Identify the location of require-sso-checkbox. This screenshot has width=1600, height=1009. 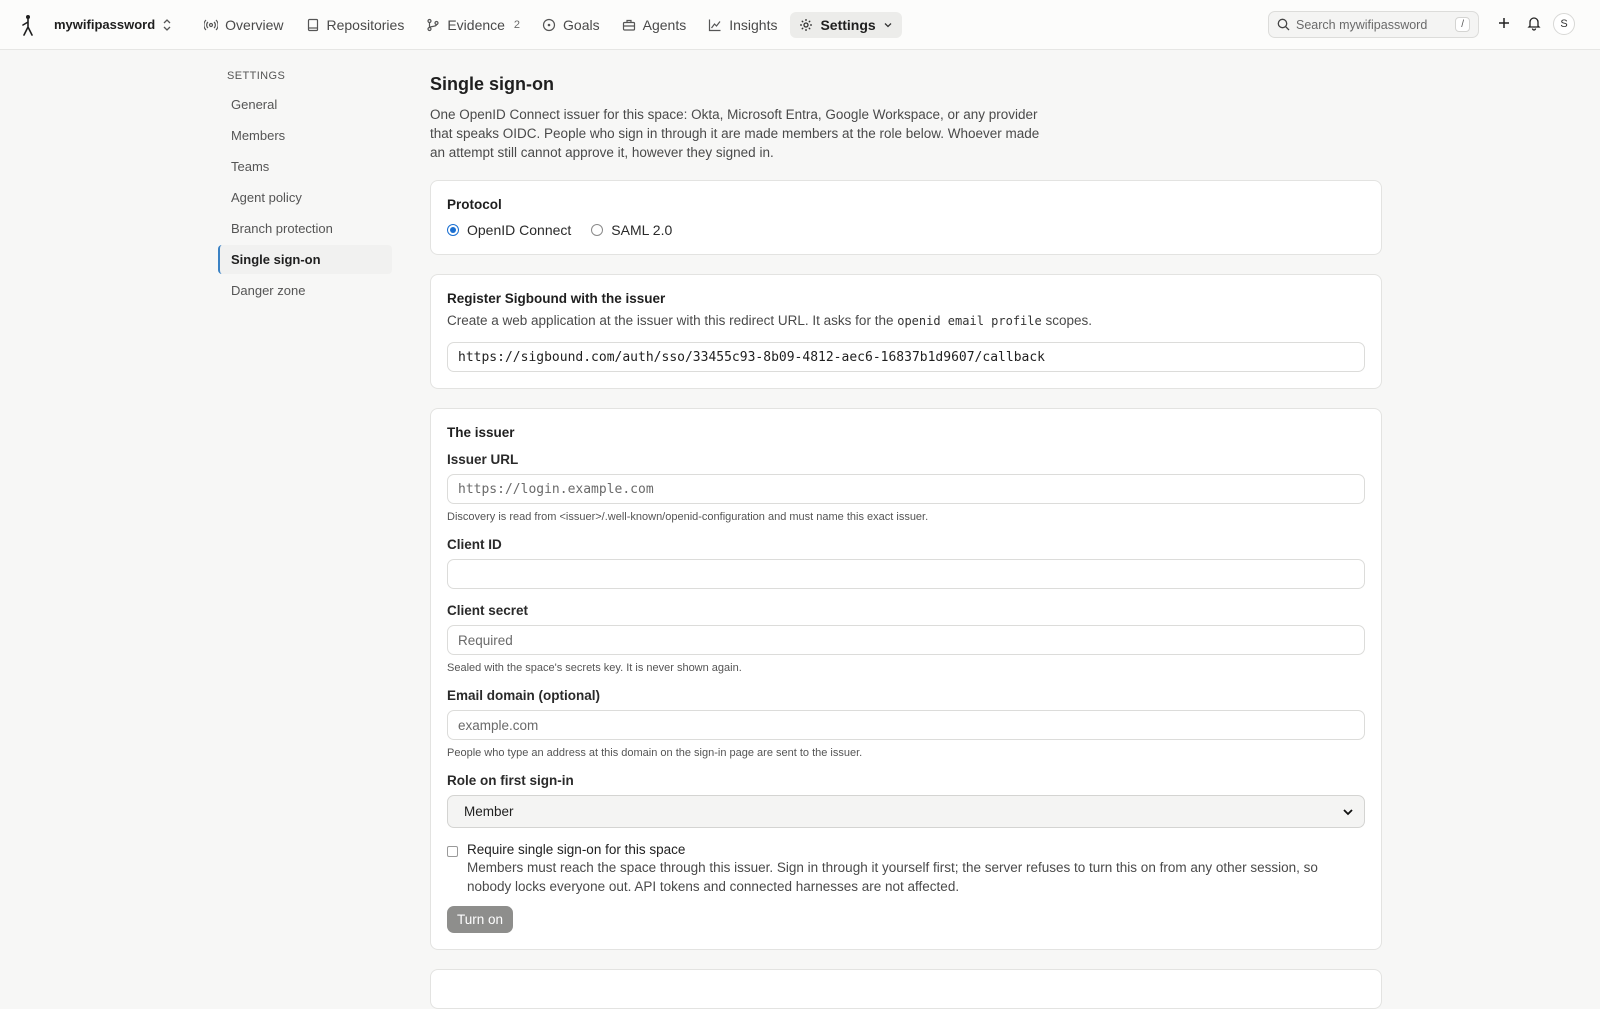
(452, 851).